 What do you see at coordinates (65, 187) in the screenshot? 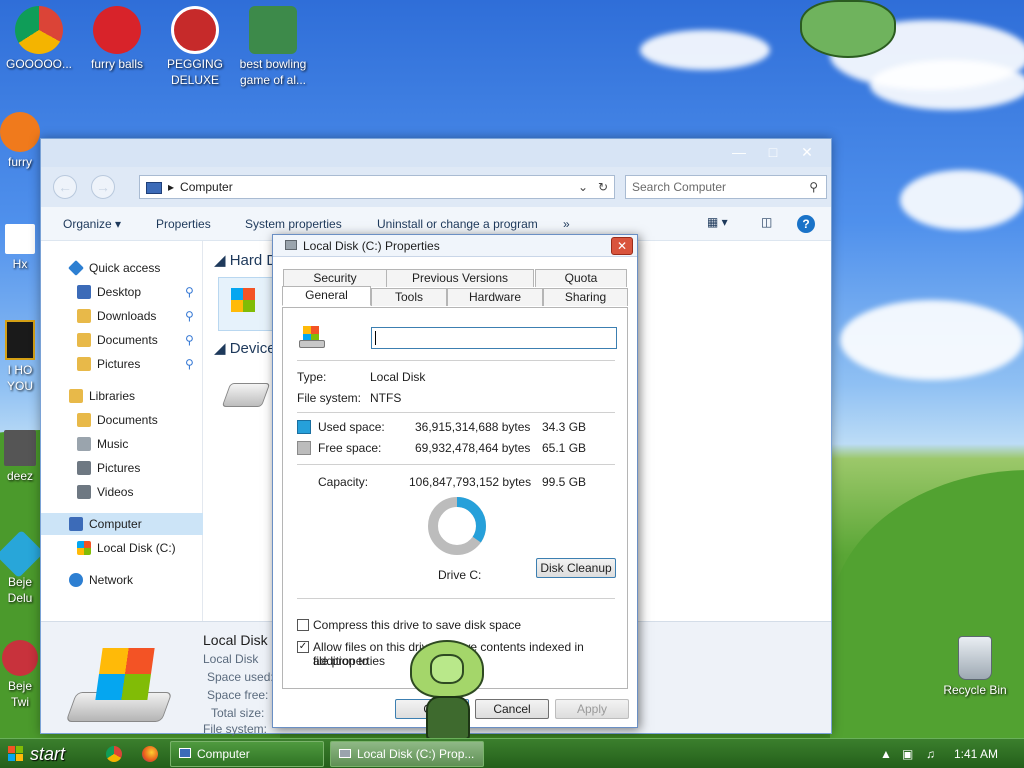
I see `back-button: ←` at bounding box center [65, 187].